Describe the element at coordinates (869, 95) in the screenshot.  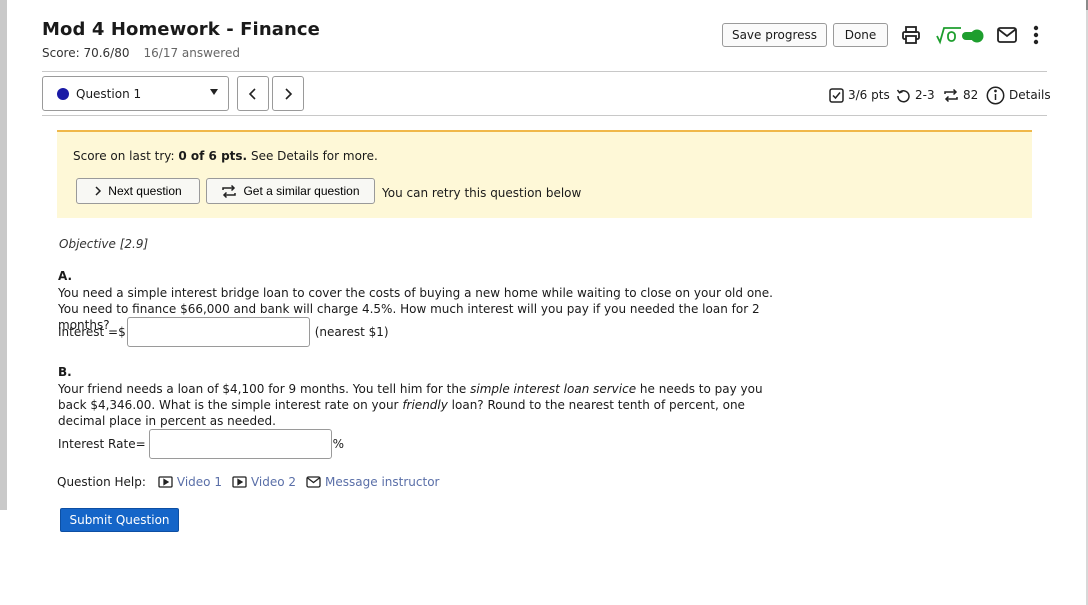
I see `points-text: 3/6 pts` at that location.